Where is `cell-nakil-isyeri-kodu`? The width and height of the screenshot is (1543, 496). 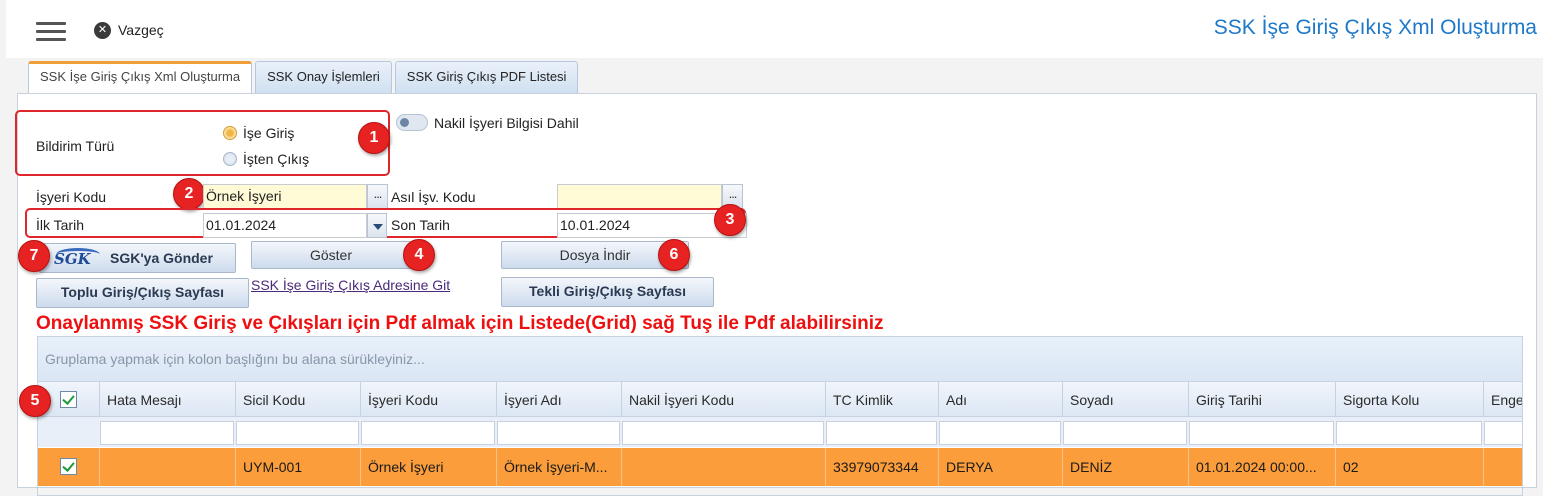 cell-nakil-isyeri-kodu is located at coordinates (724, 467).